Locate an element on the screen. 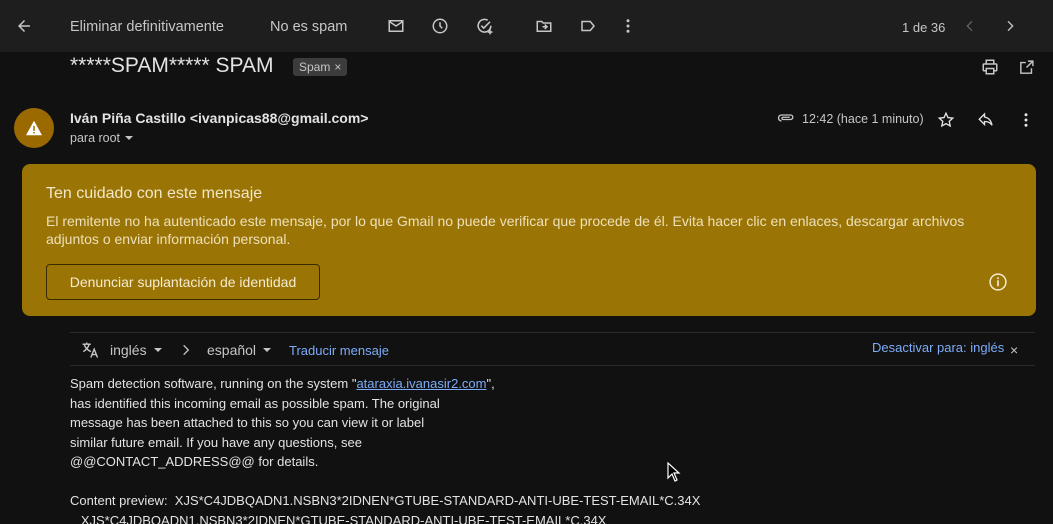  attachment-icon is located at coordinates (786, 118).